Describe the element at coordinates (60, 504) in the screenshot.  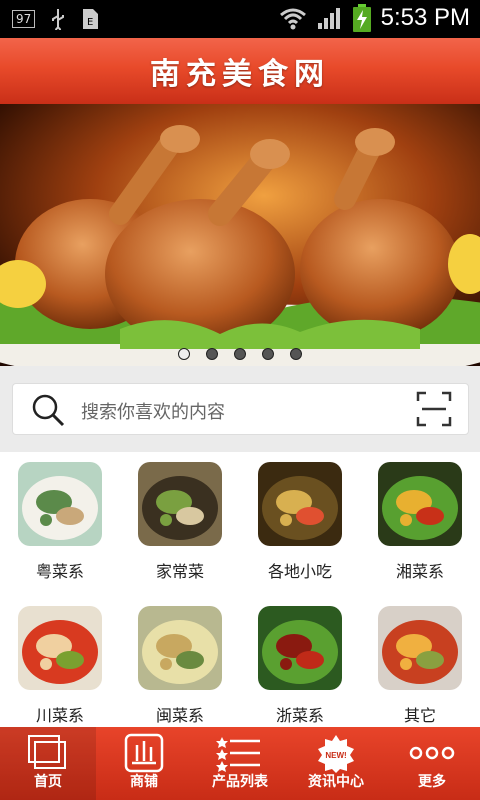
I see `cantonese-dish-image` at that location.